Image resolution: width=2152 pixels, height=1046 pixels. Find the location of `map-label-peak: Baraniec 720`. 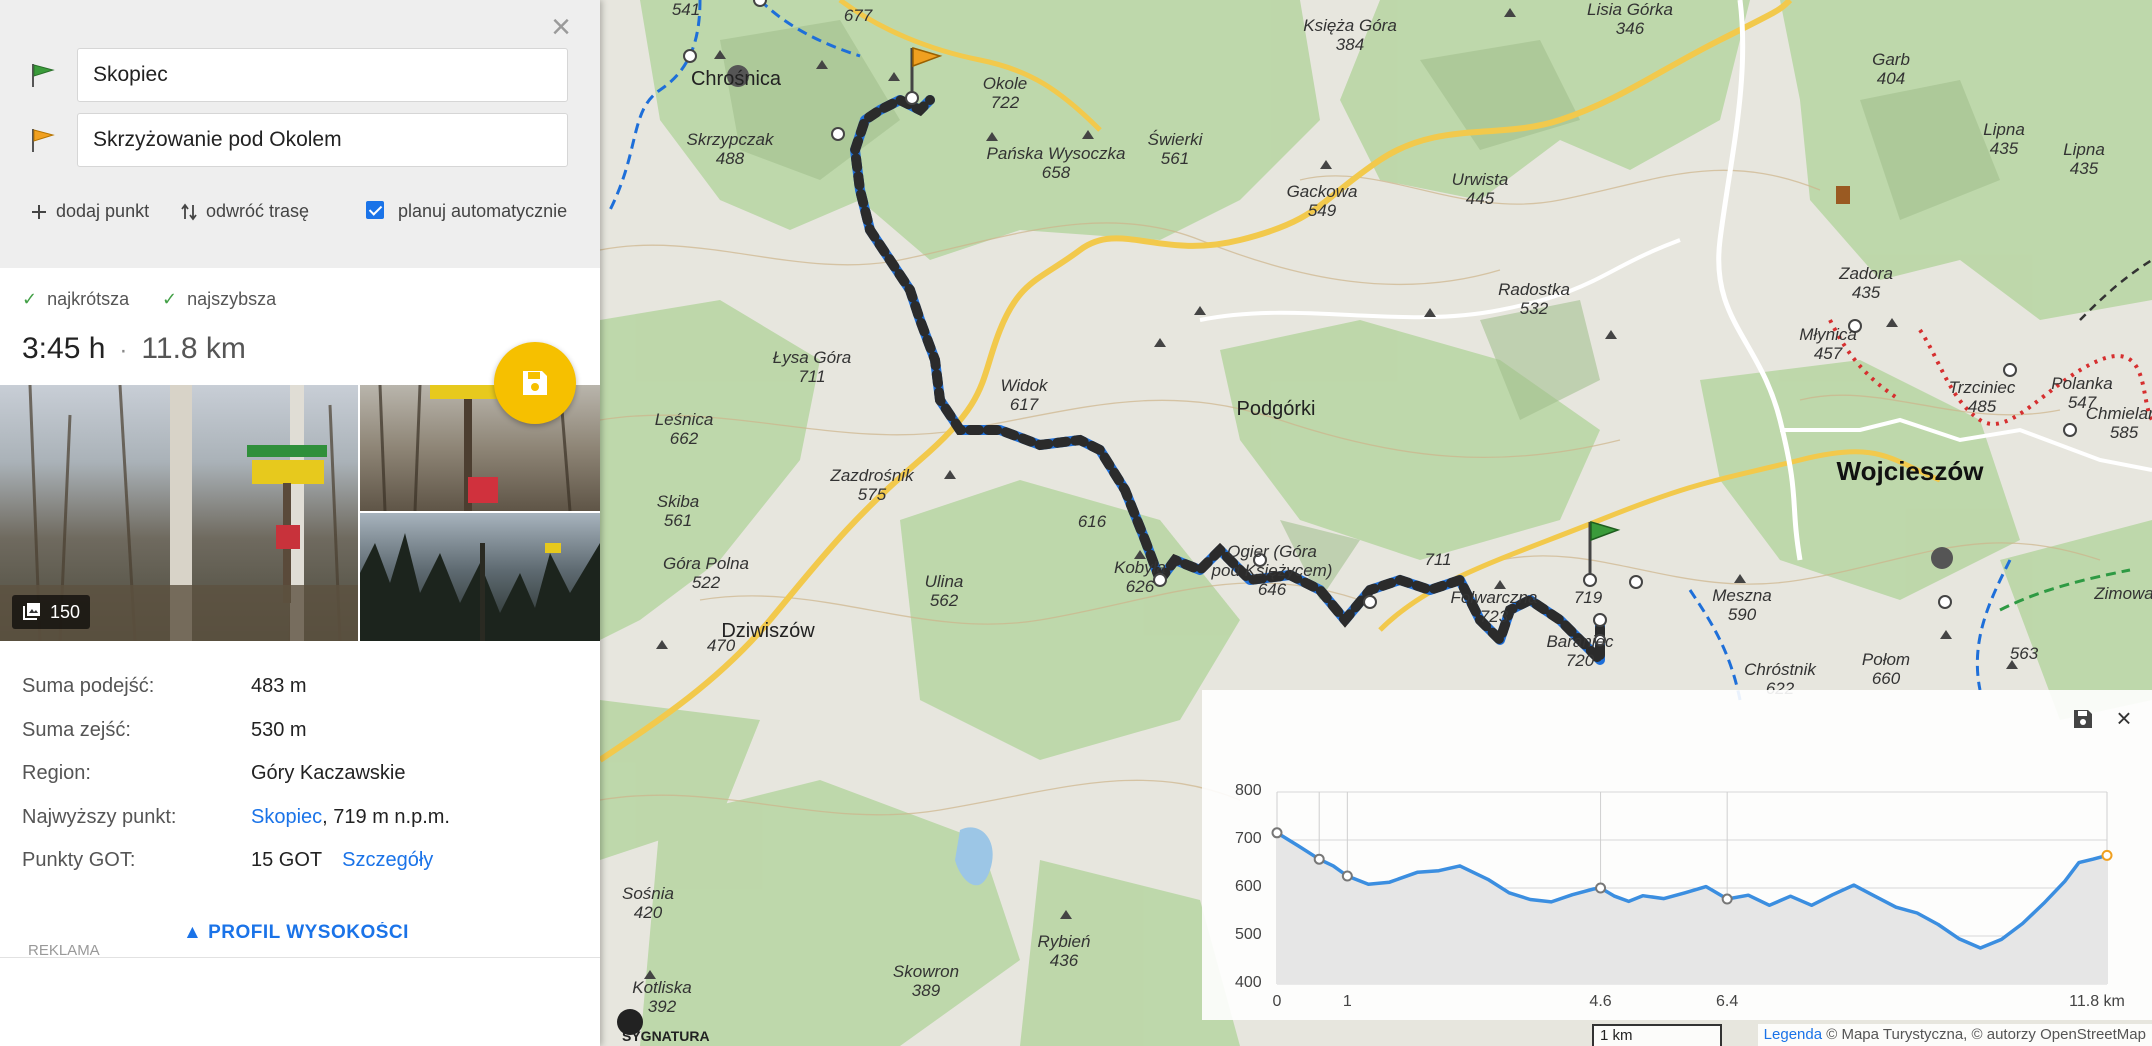

map-label-peak: Baraniec 720 is located at coordinates (1580, 651).